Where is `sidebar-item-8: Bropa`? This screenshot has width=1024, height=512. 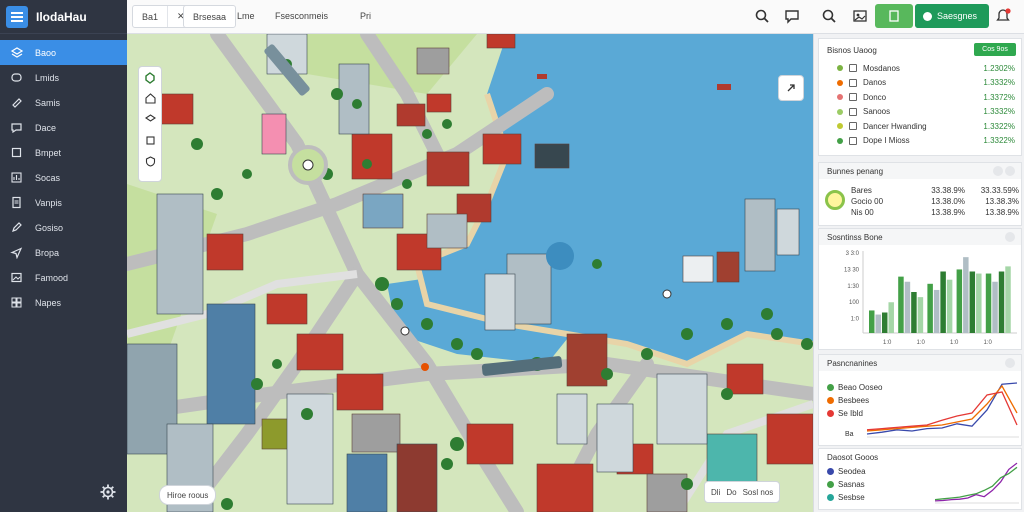
sidebar-item-8: Bropa is located at coordinates (63, 252).